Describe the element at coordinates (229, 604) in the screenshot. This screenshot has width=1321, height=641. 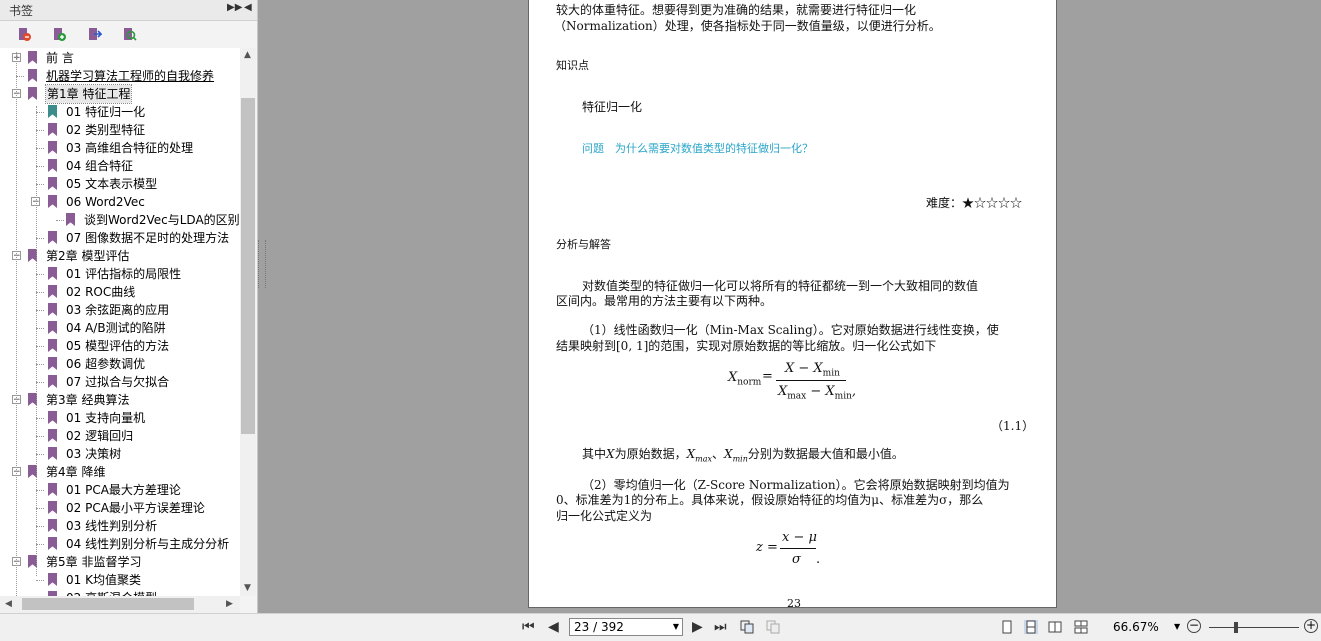
I see `scroll-right-icon: ▶` at that location.